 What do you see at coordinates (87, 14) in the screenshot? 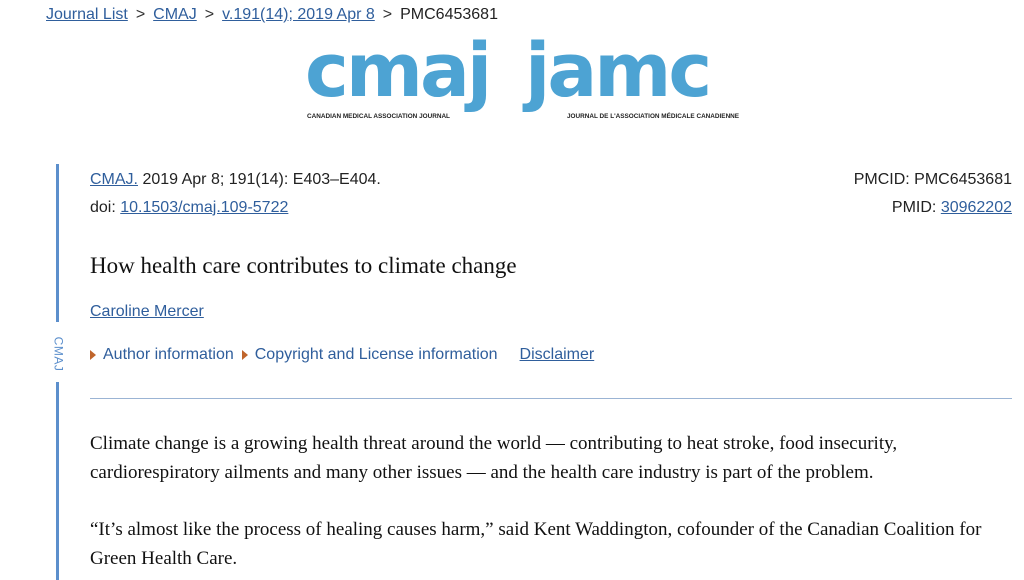
I see `breadcrumb-journal-list: Journal List` at bounding box center [87, 14].